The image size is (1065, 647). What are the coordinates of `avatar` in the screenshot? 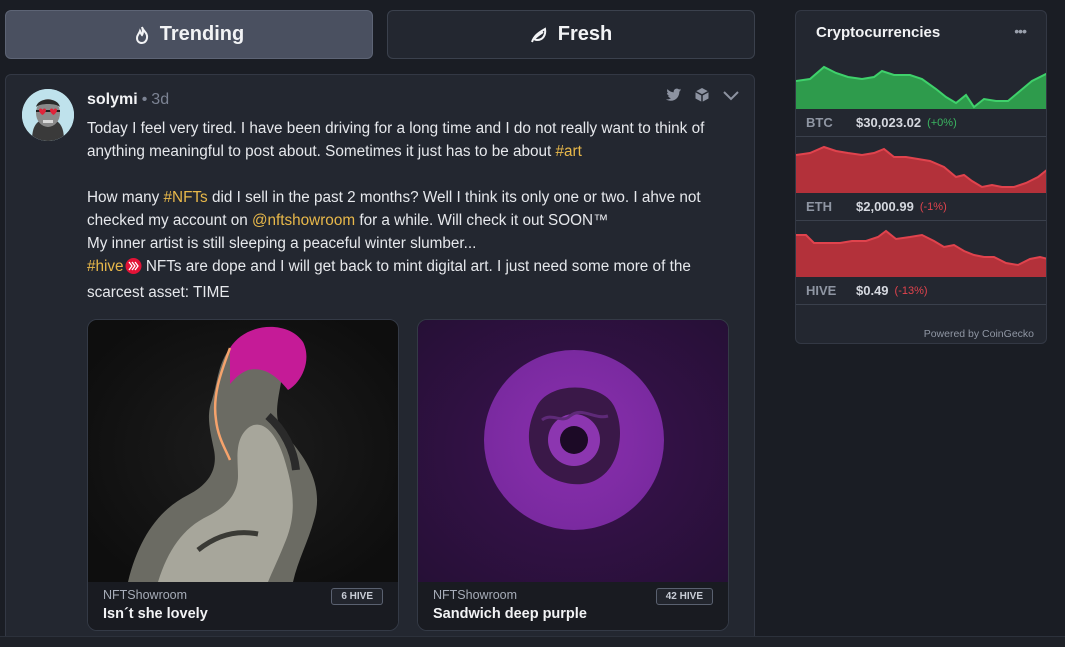 It's located at (48, 115).